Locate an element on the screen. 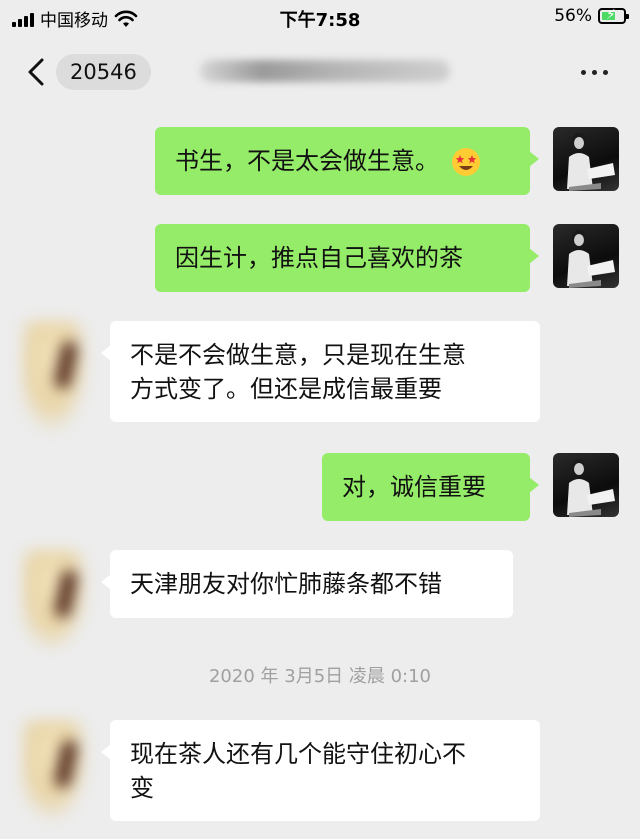 The image size is (640, 839). message-text: 对，诚信重要 is located at coordinates (414, 487).